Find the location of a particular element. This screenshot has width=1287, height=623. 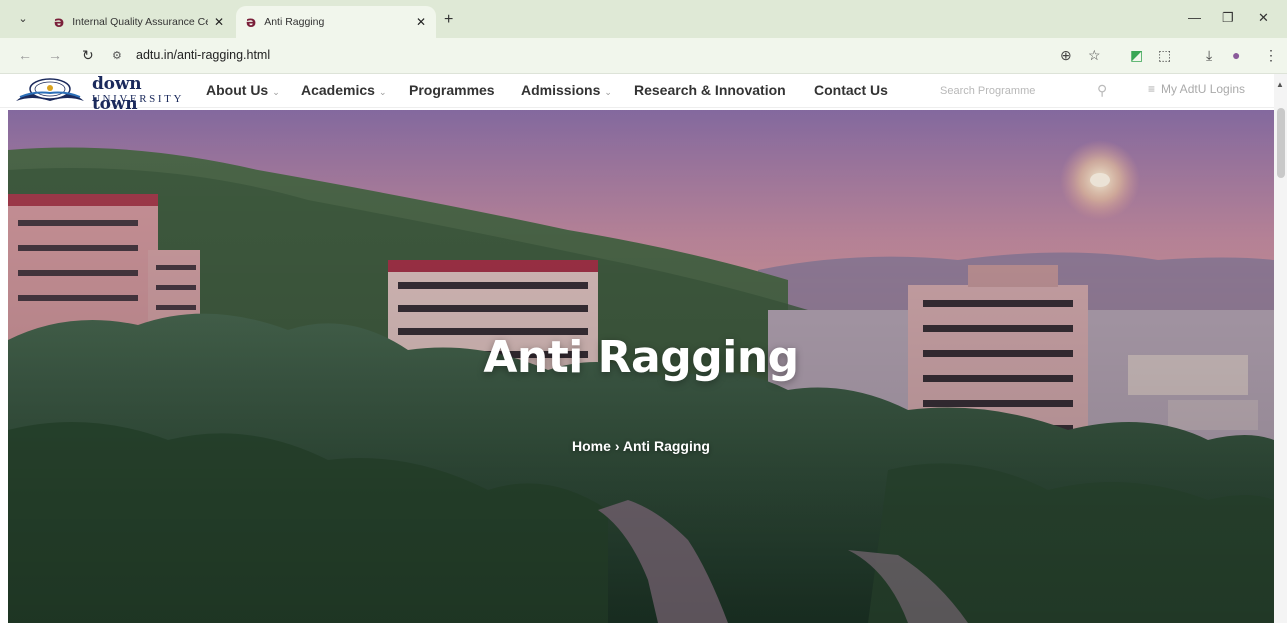

forward-icon: → is located at coordinates (55, 55).